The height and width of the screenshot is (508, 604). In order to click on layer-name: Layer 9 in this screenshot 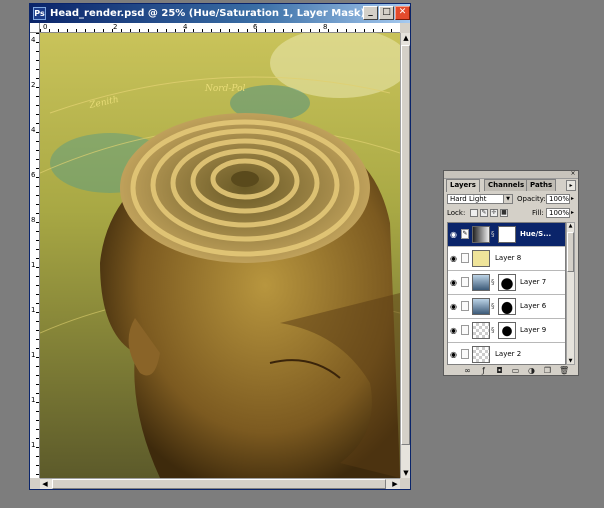, I will do `click(533, 330)`.